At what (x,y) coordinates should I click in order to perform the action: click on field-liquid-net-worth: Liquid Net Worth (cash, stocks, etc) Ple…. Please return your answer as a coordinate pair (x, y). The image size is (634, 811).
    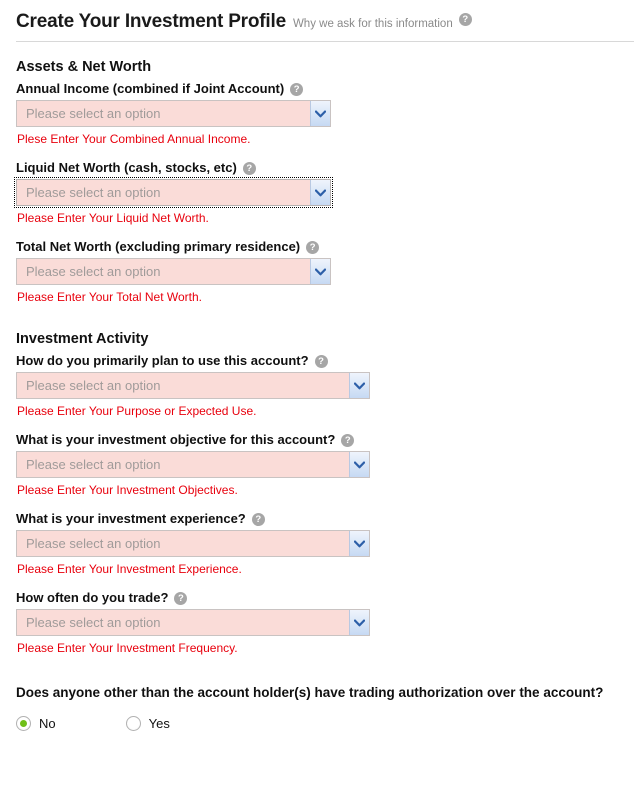
    Looking at the image, I should click on (316, 192).